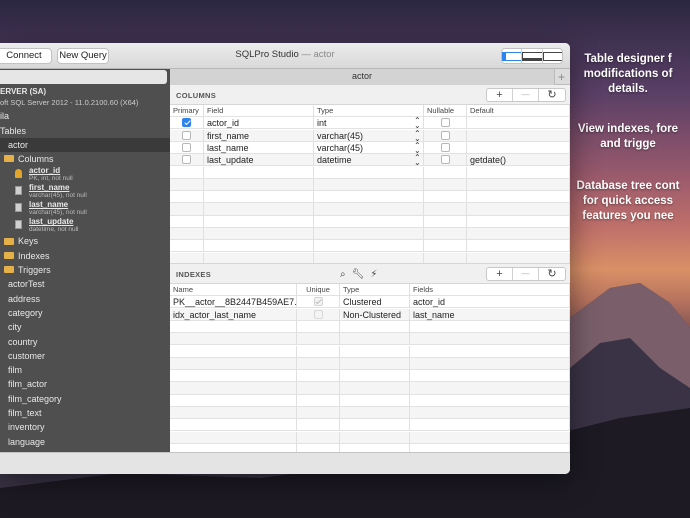 This screenshot has height=518, width=690. Describe the element at coordinates (259, 123) in the screenshot. I see `table-cell: actor_id` at that location.